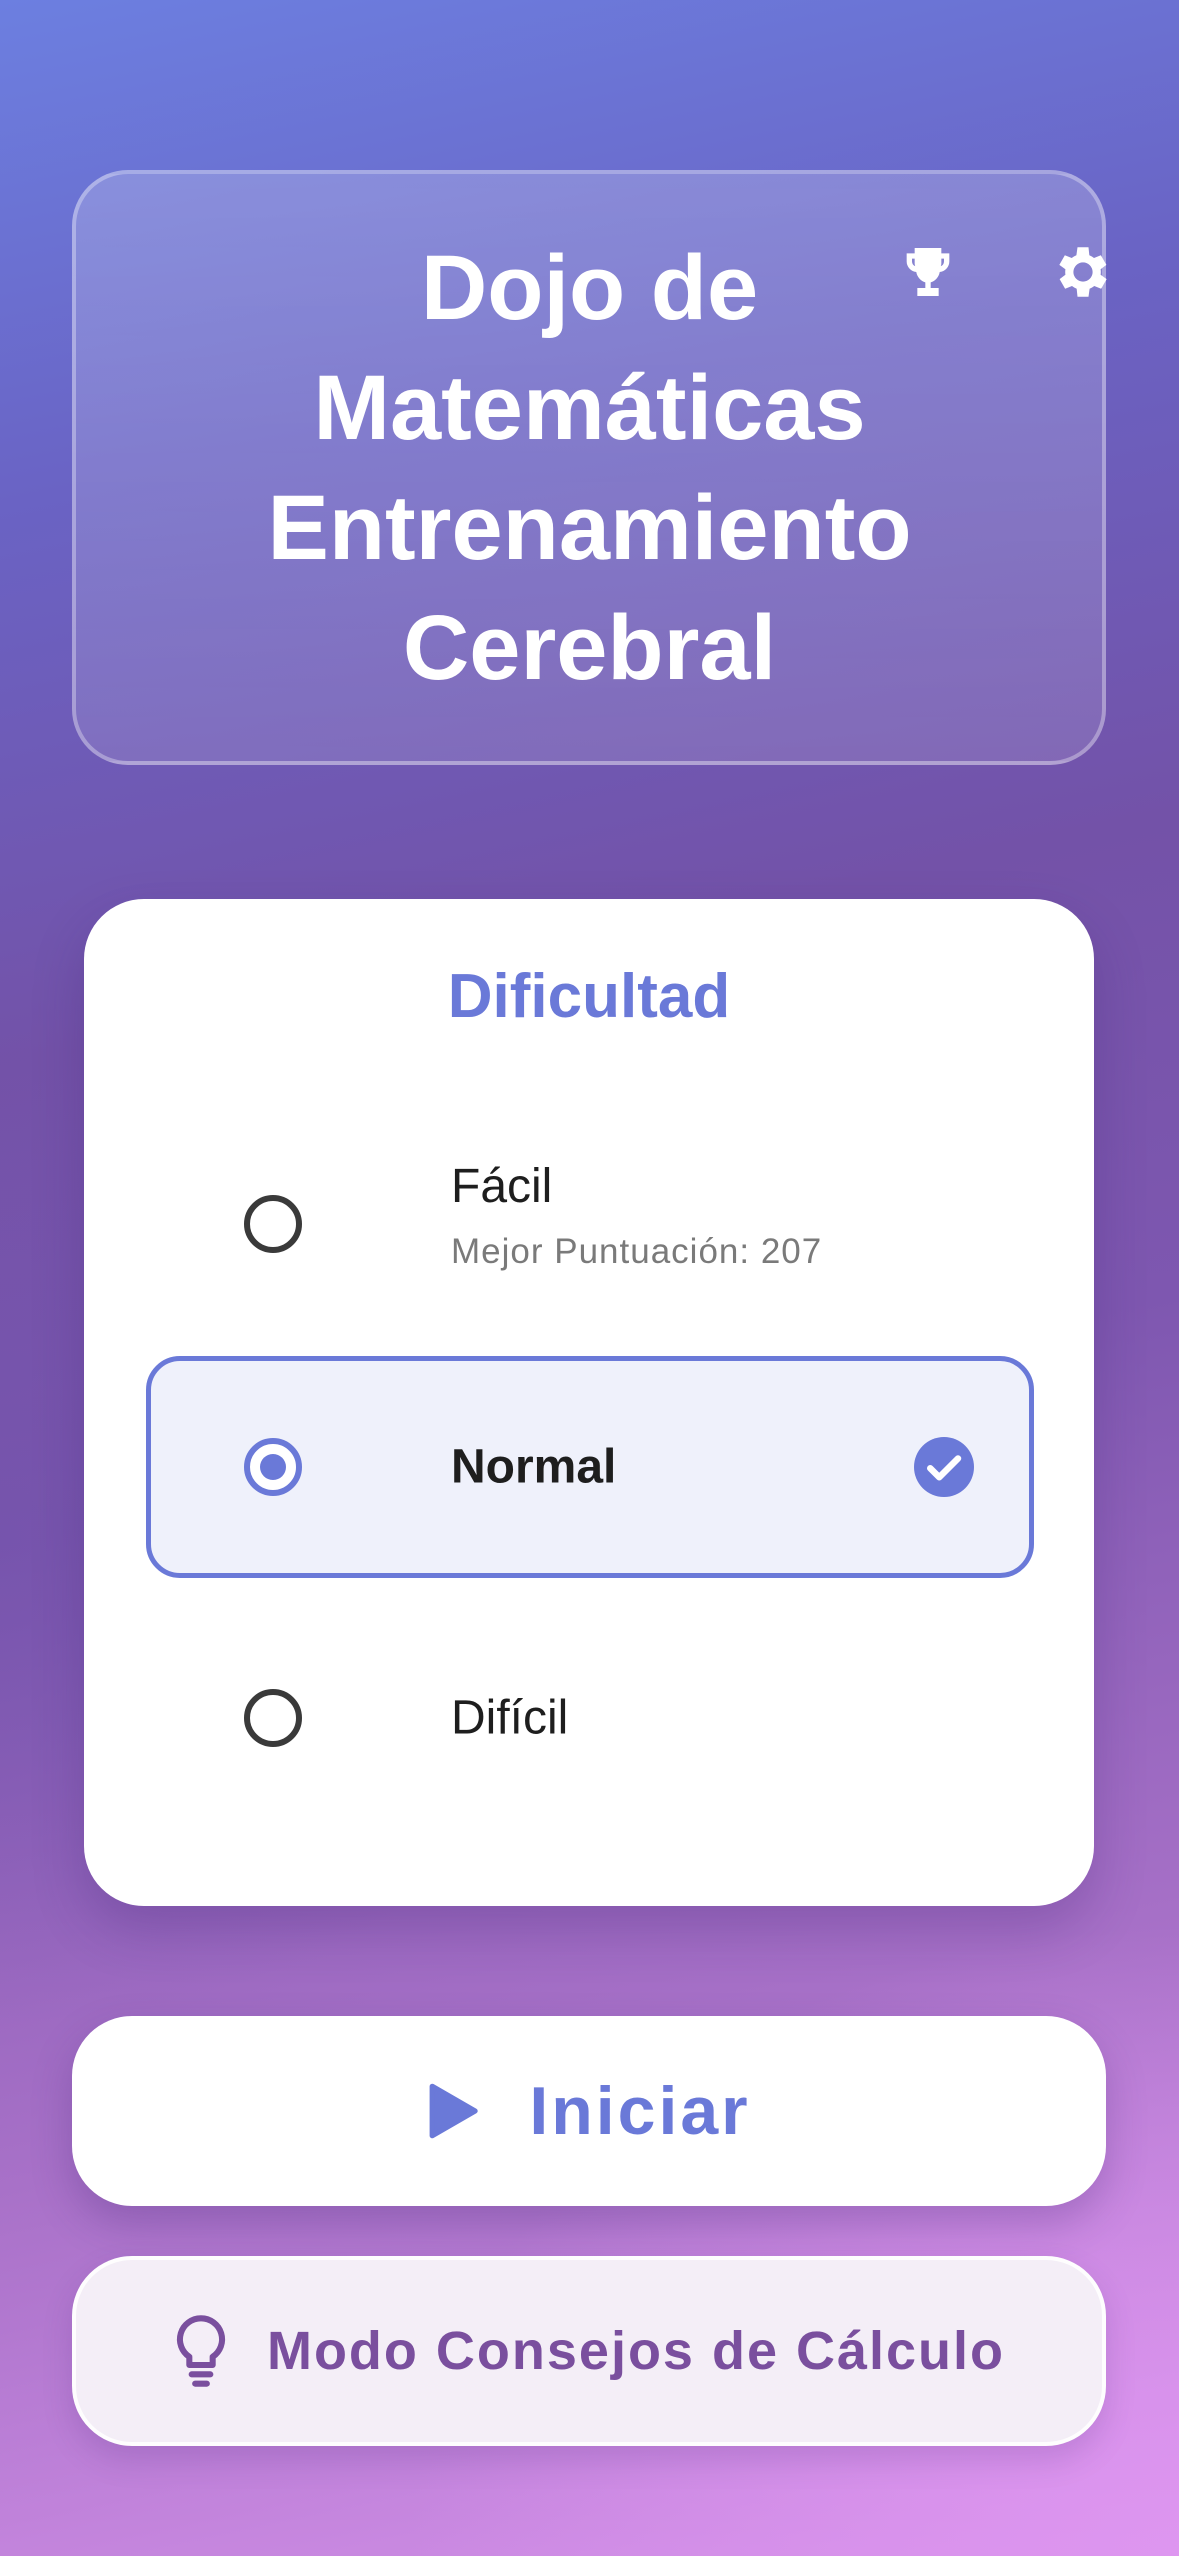 Image resolution: width=1179 pixels, height=2556 pixels. Describe the element at coordinates (534, 1467) in the screenshot. I see `difficulty-option-label: Normal` at that location.